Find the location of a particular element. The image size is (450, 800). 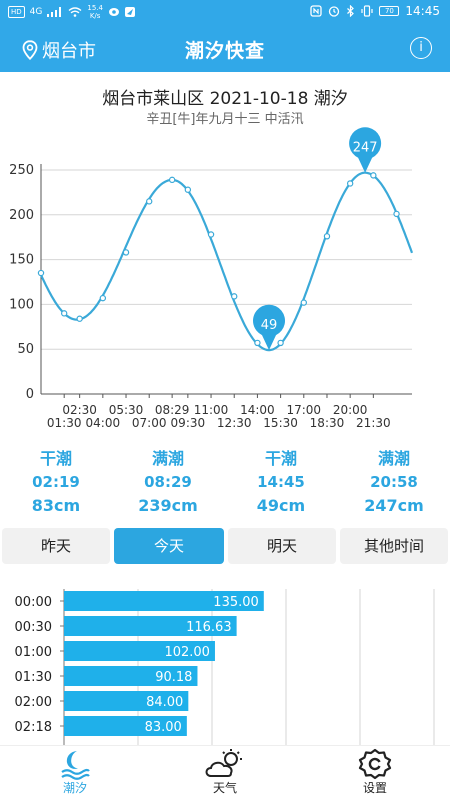

x-tick-label: 12:30 is located at coordinates (234, 423).